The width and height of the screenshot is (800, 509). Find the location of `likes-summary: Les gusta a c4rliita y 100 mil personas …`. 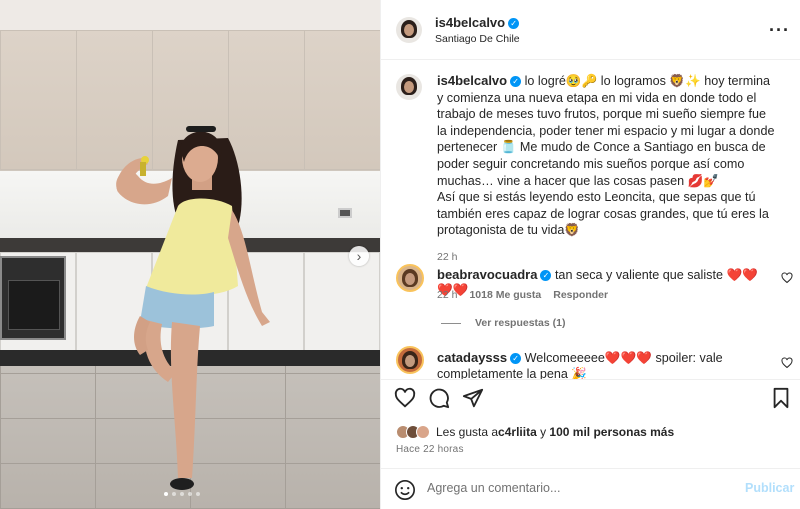

likes-summary: Les gusta a c4rliita y 100 mil personas … is located at coordinates (535, 432).